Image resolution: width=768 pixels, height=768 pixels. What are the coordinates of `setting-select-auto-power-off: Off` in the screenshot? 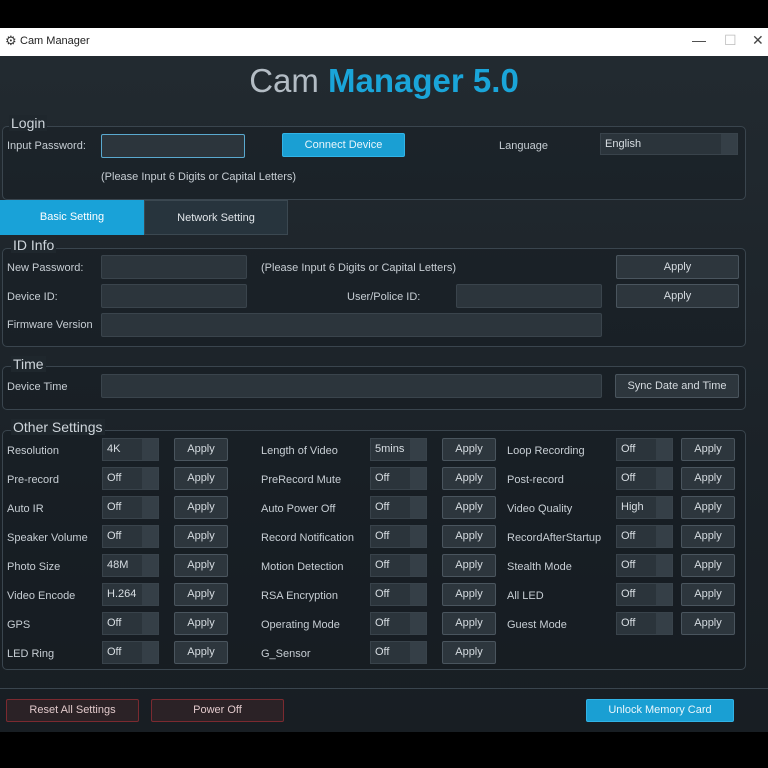 It's located at (398, 507).